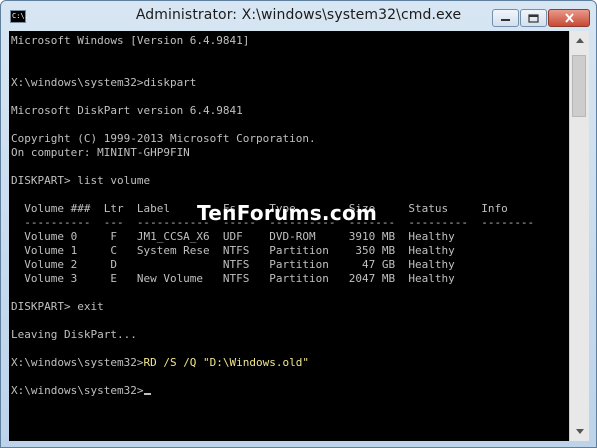  What do you see at coordinates (233, 264) in the screenshot?
I see `volume-table-row: Volume 2 D NTFS Partition 47 GB Healthy` at bounding box center [233, 264].